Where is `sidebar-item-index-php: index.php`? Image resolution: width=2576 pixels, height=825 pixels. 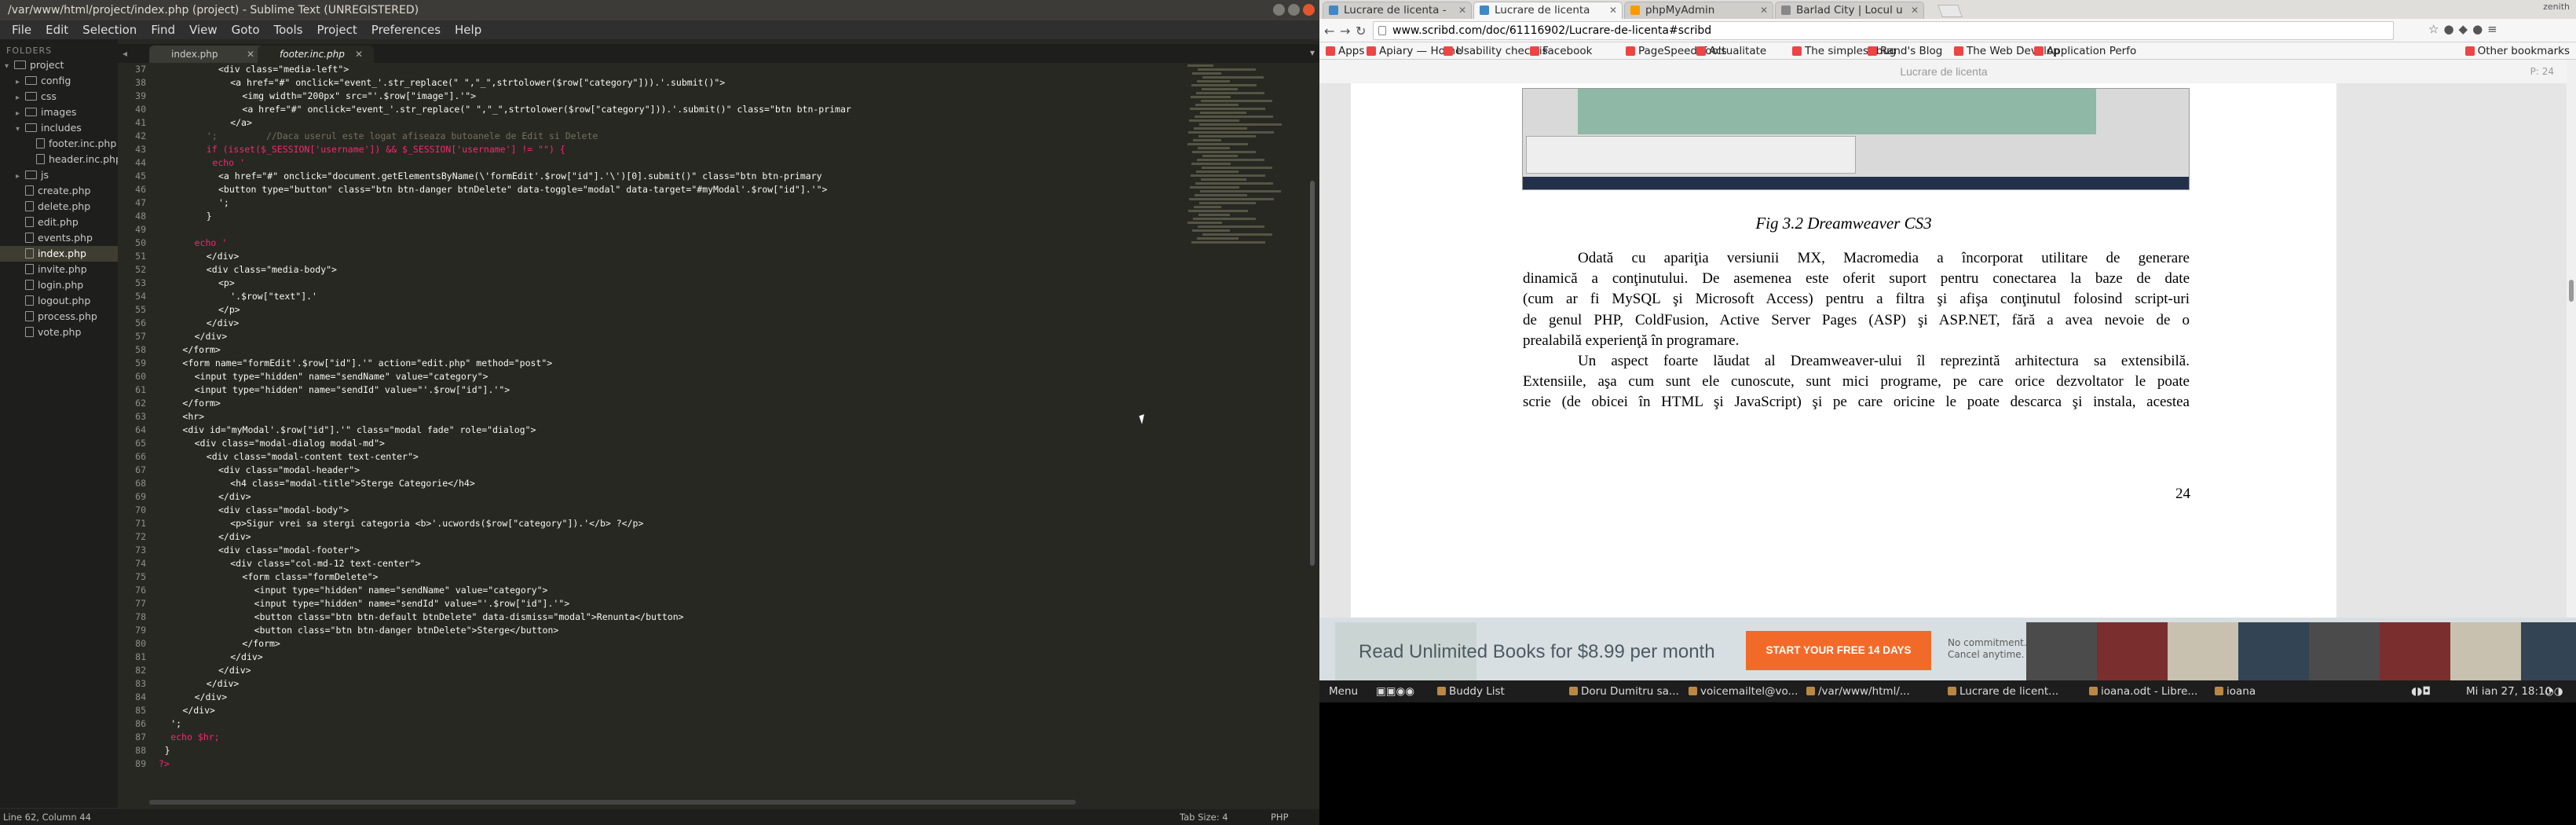 sidebar-item-index-php: index.php is located at coordinates (59, 254).